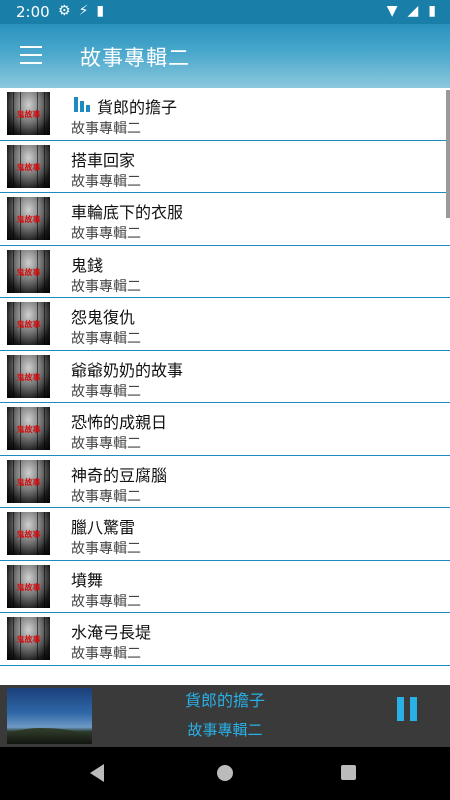 The height and width of the screenshot is (800, 450). I want to click on system-nav-bar, so click(225, 773).